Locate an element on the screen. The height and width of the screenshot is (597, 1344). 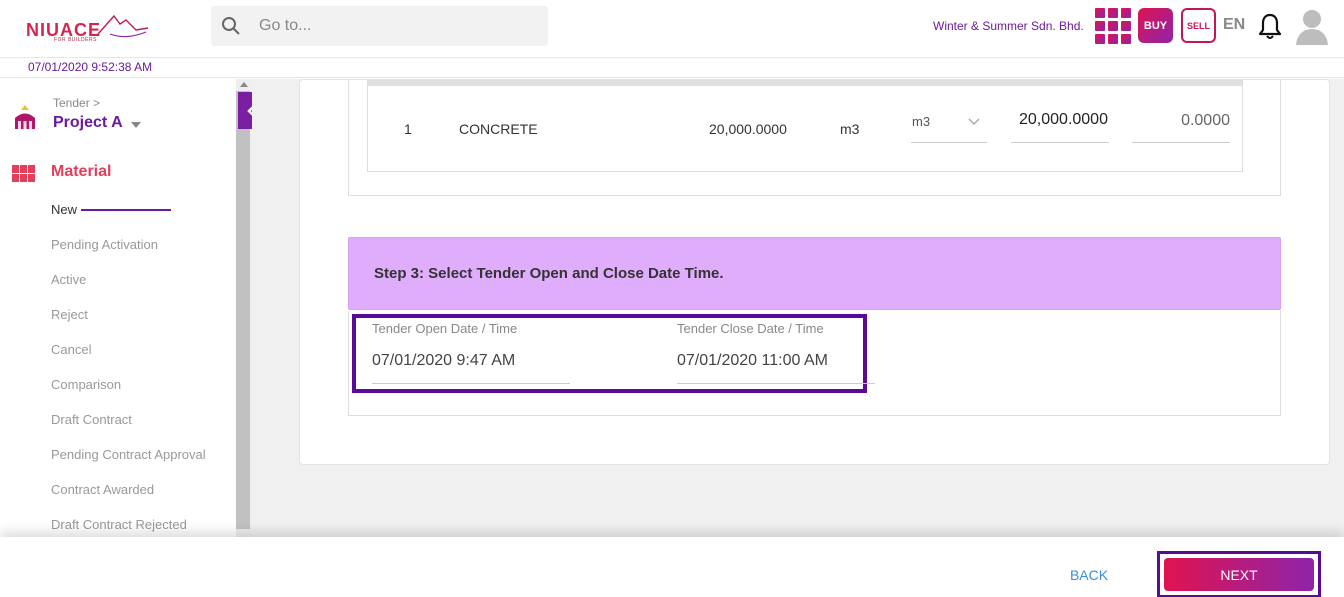
material-name: CONCRETE is located at coordinates (498, 129).